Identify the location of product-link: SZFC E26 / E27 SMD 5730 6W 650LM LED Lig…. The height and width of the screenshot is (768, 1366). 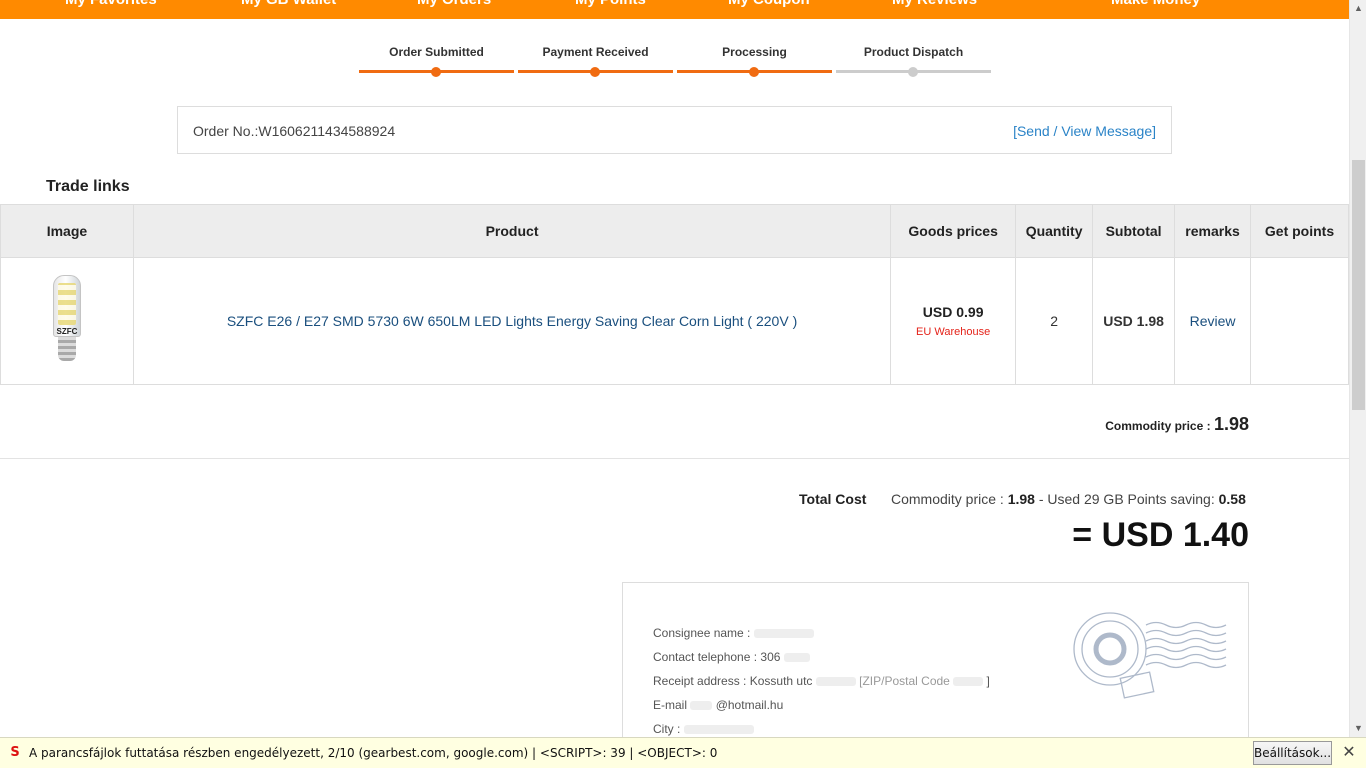
(512, 321).